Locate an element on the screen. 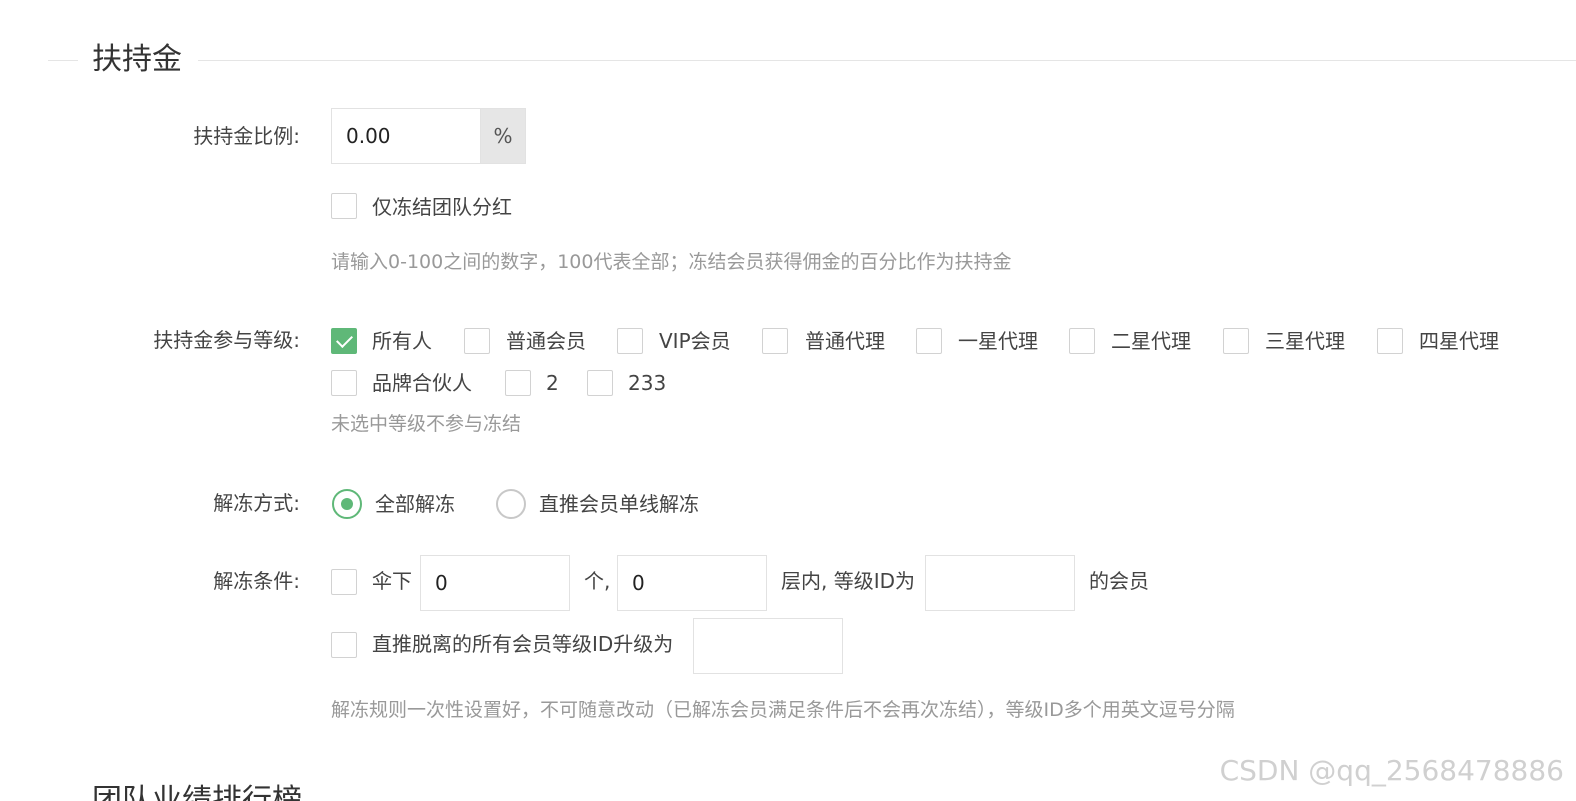 This screenshot has height=801, width=1576. section-header: 扶持金 is located at coordinates (812, 60).